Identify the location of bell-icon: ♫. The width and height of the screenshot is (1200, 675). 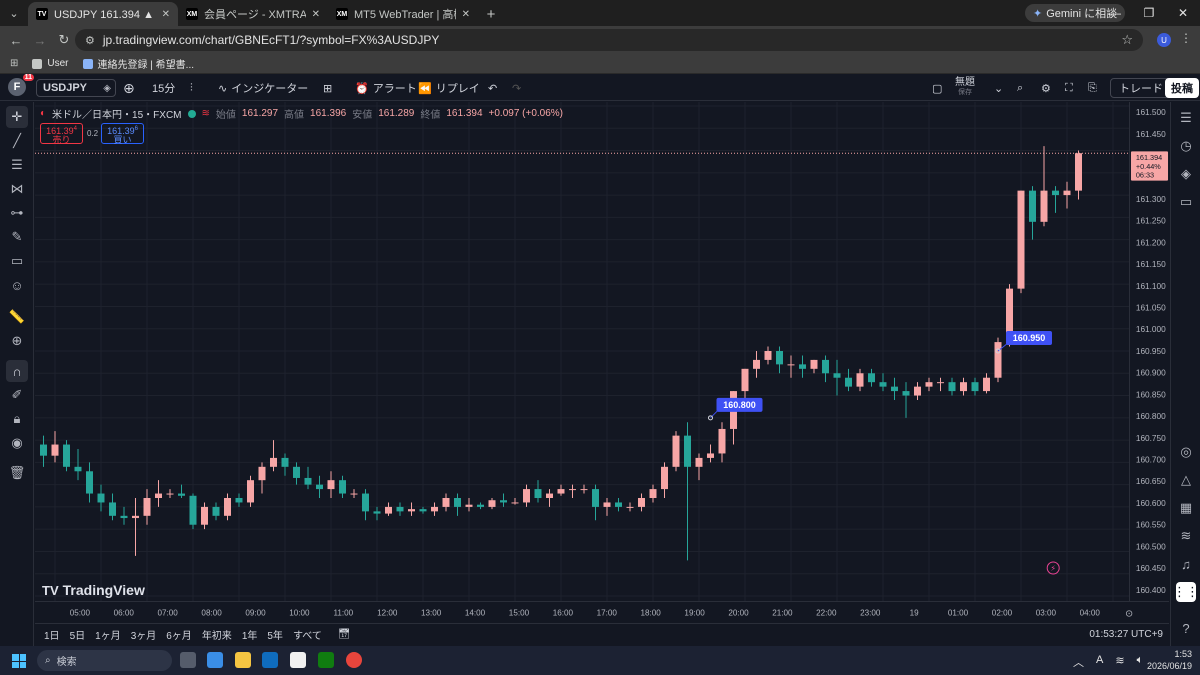
(1186, 564).